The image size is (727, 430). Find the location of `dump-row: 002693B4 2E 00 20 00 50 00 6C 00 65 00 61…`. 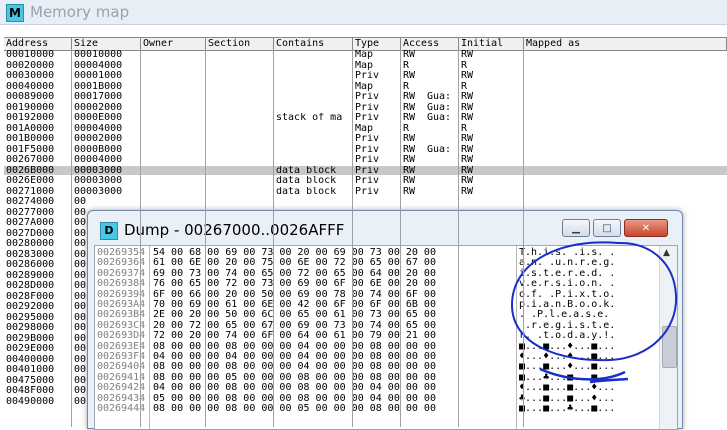

dump-row: 002693B4 2E 00 20 00 50 00 6C 00 65 00 61… is located at coordinates (376, 315).